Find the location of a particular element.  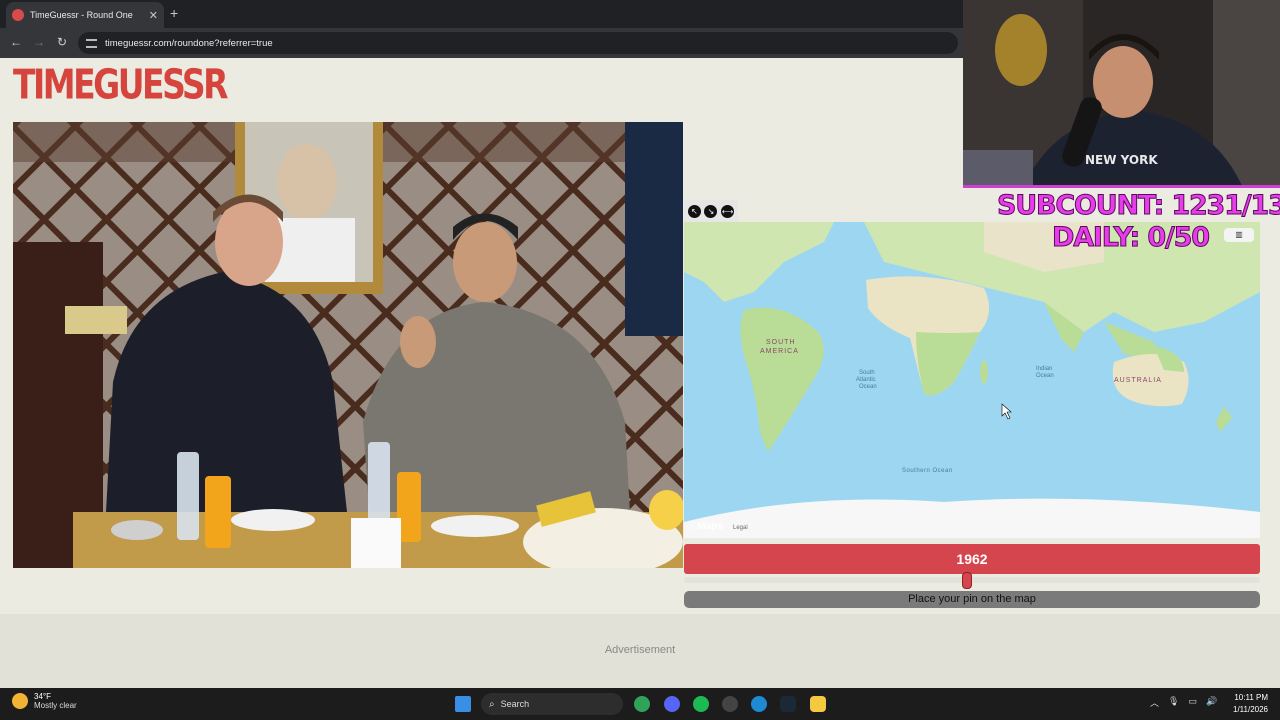

pin-map-icon: ⟷ is located at coordinates (728, 211).